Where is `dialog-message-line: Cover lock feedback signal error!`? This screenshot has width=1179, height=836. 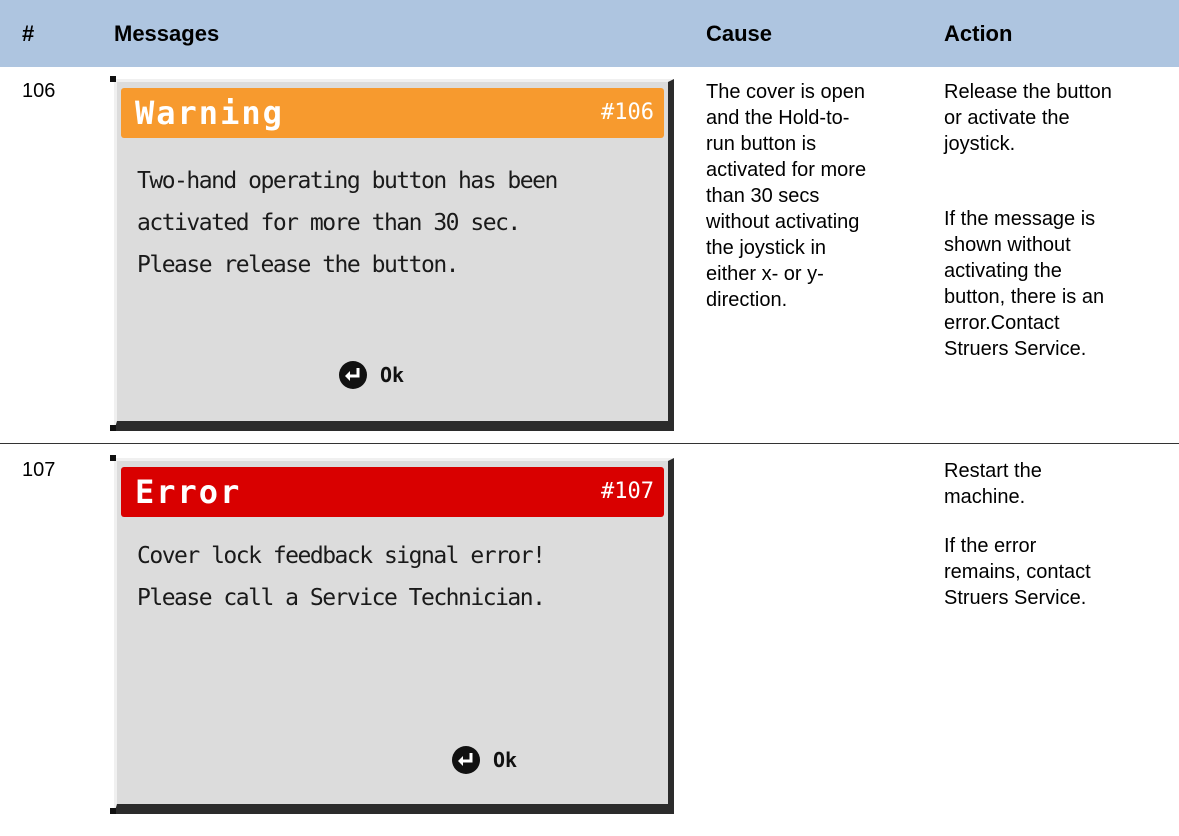 dialog-message-line: Cover lock feedback signal error! is located at coordinates (341, 556).